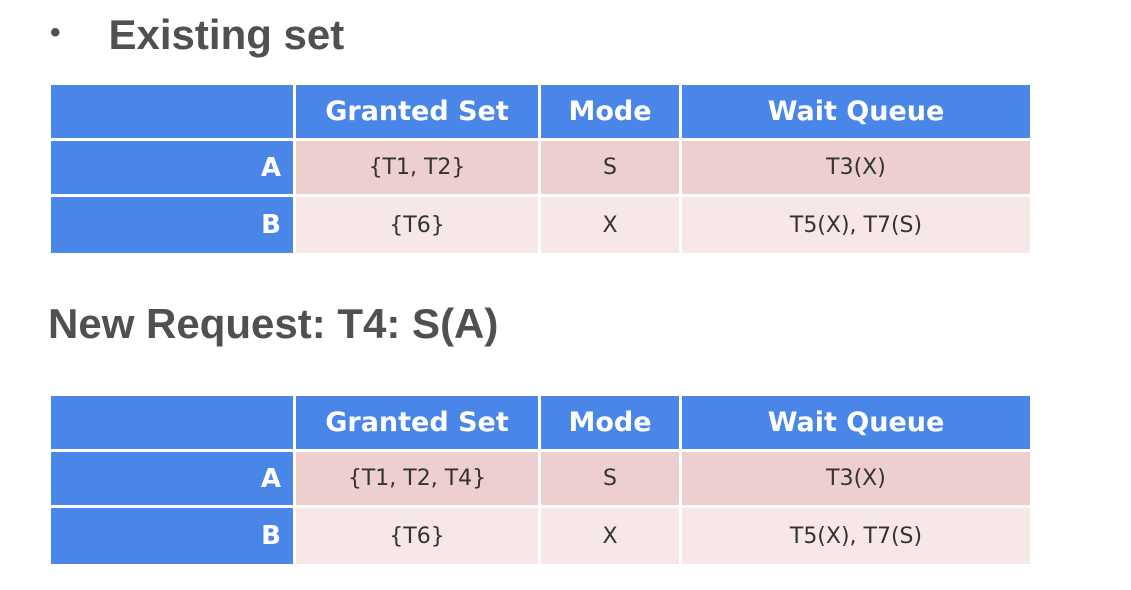  What do you see at coordinates (417, 167) in the screenshot?
I see `granted-set-cell: {T1, T2}` at bounding box center [417, 167].